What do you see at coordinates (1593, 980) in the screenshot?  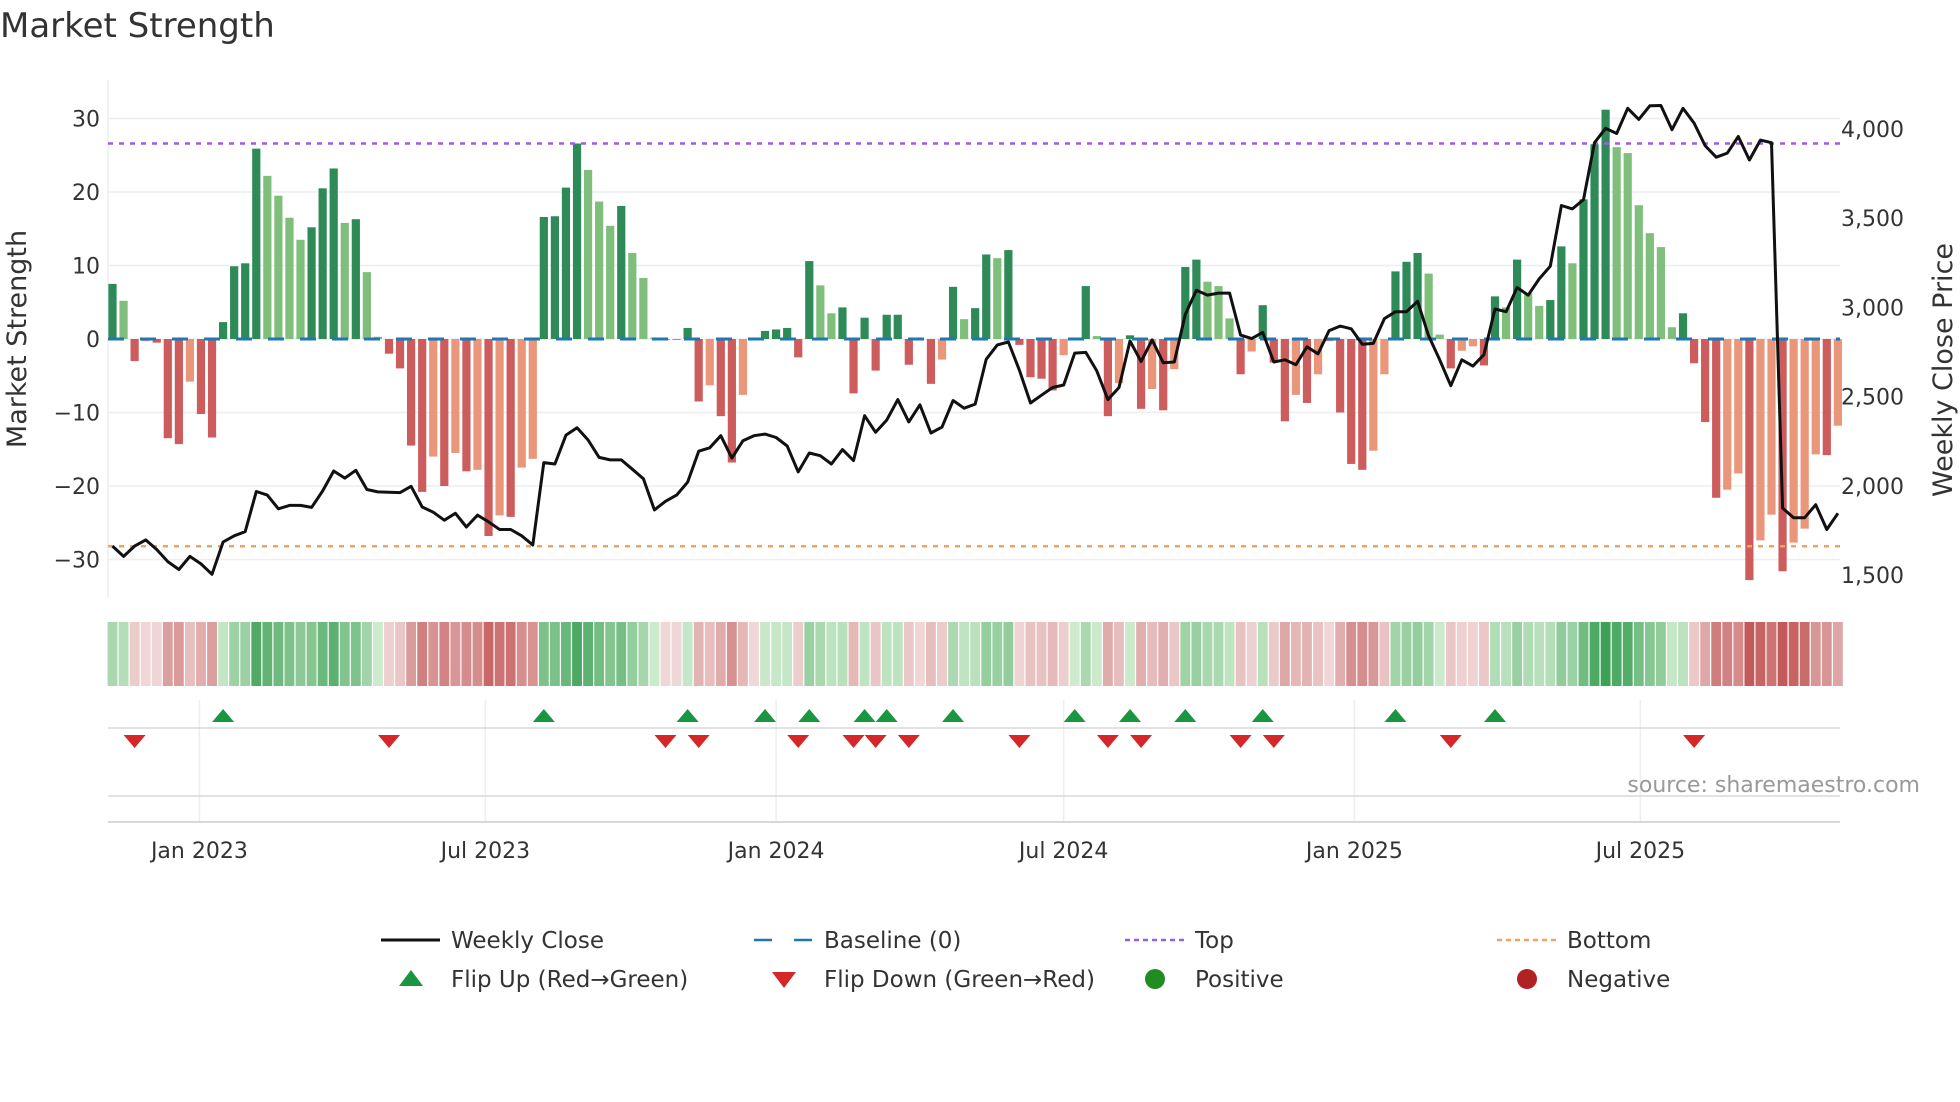 I see `legend-item-circle-neg: Negative` at bounding box center [1593, 980].